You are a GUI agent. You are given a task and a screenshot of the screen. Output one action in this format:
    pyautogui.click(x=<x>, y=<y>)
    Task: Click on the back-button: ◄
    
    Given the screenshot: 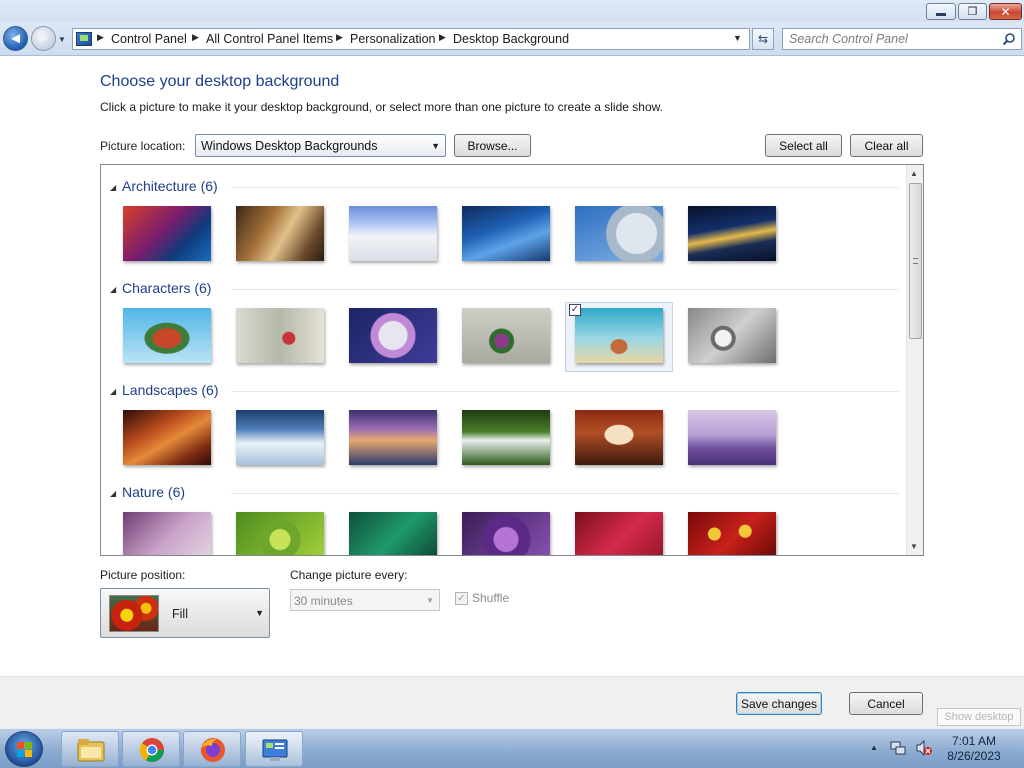 What is the action you would take?
    pyautogui.click(x=15, y=38)
    